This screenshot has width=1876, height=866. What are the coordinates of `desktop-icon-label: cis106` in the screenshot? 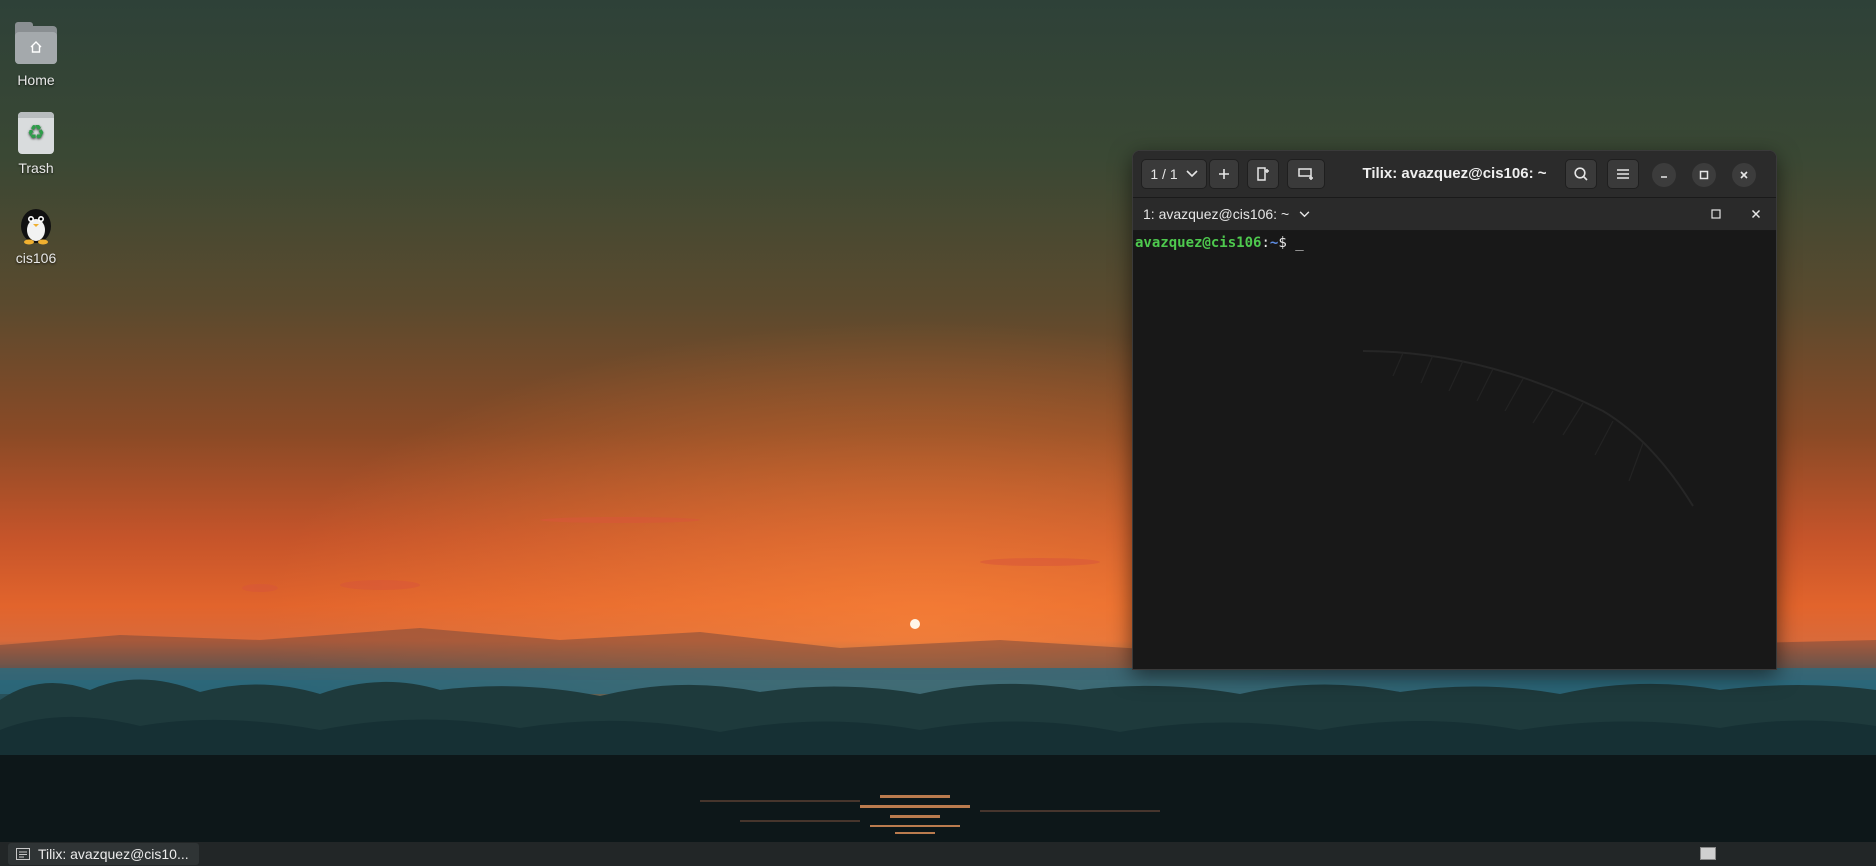 It's located at (36, 258).